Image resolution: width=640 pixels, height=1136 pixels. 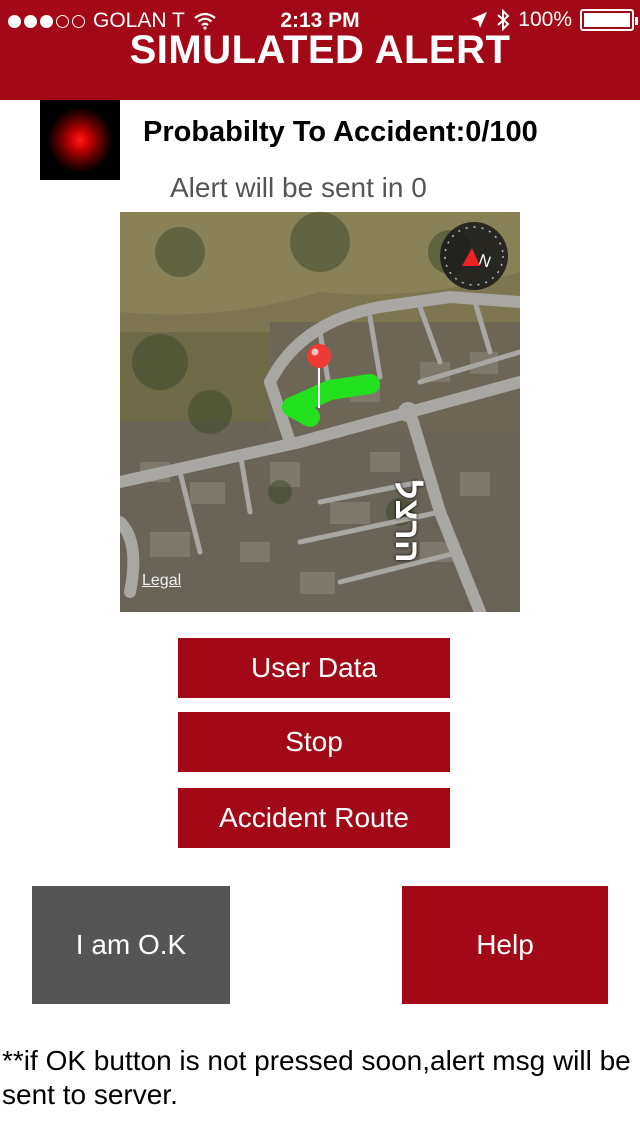 What do you see at coordinates (314, 668) in the screenshot?
I see `user-data-button: User Data` at bounding box center [314, 668].